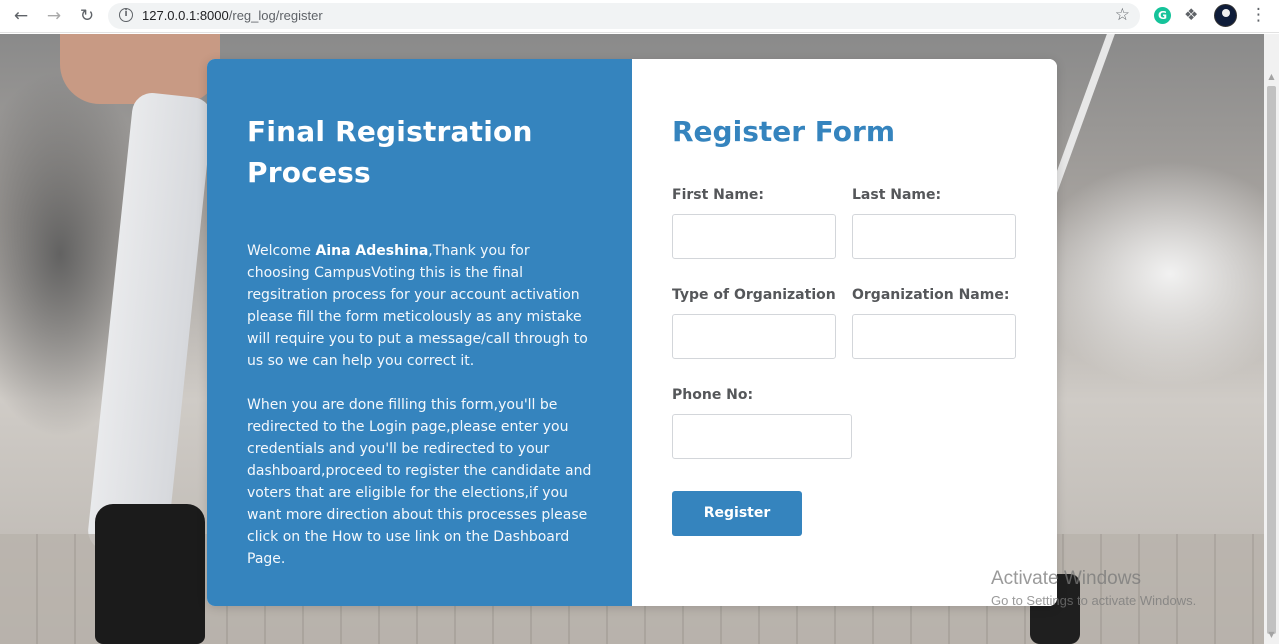 The height and width of the screenshot is (644, 1279). What do you see at coordinates (934, 236) in the screenshot?
I see `last-name-field` at bounding box center [934, 236].